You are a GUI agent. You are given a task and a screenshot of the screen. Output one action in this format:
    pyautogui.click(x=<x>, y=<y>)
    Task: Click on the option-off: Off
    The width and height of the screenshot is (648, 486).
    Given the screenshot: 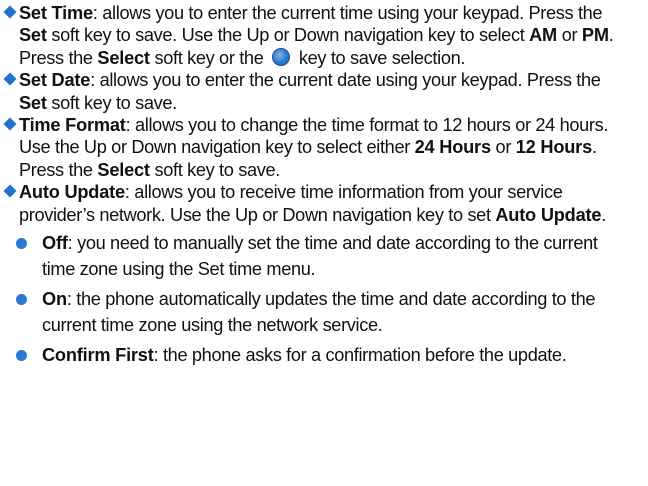 What is the action you would take?
    pyautogui.click(x=55, y=243)
    